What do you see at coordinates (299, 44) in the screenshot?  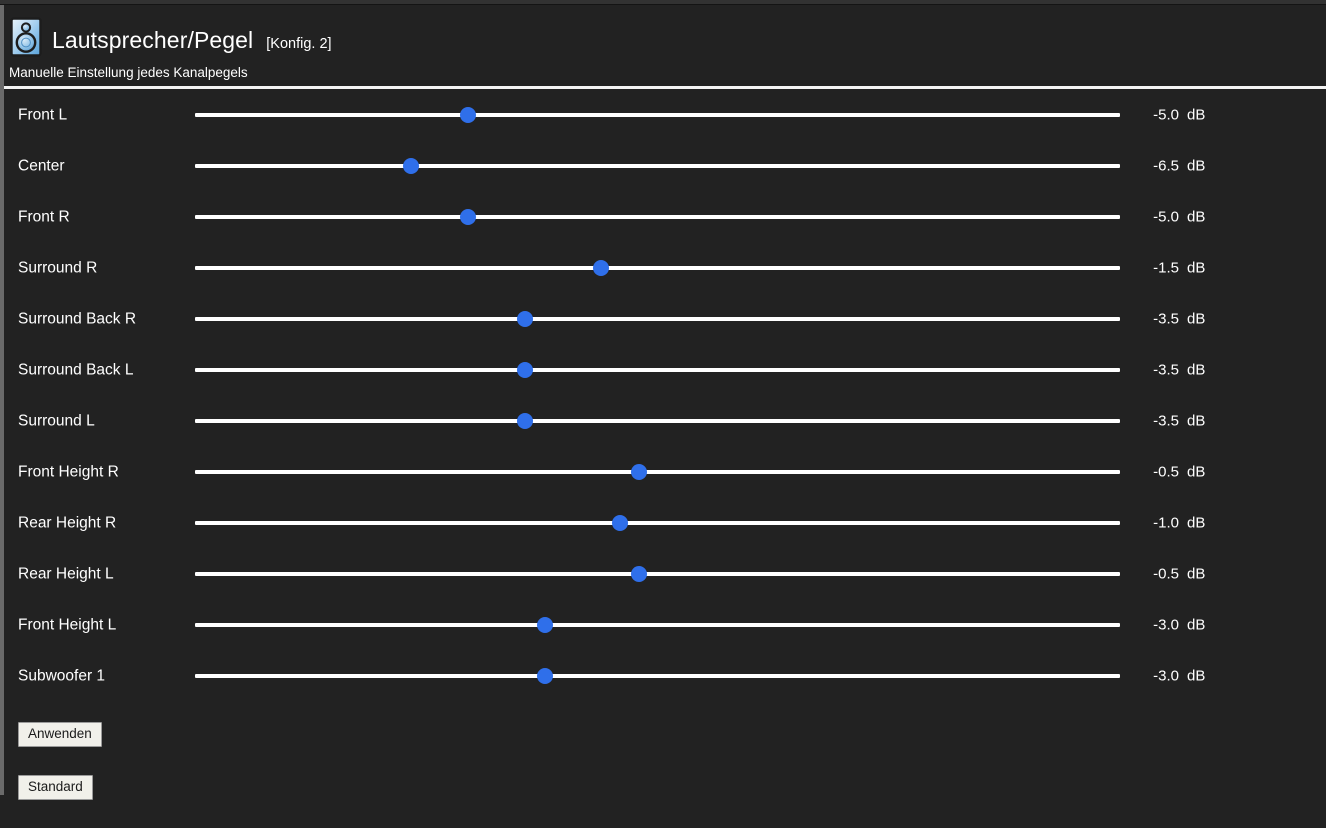 I see `config-tag: [Konfig. 2]` at bounding box center [299, 44].